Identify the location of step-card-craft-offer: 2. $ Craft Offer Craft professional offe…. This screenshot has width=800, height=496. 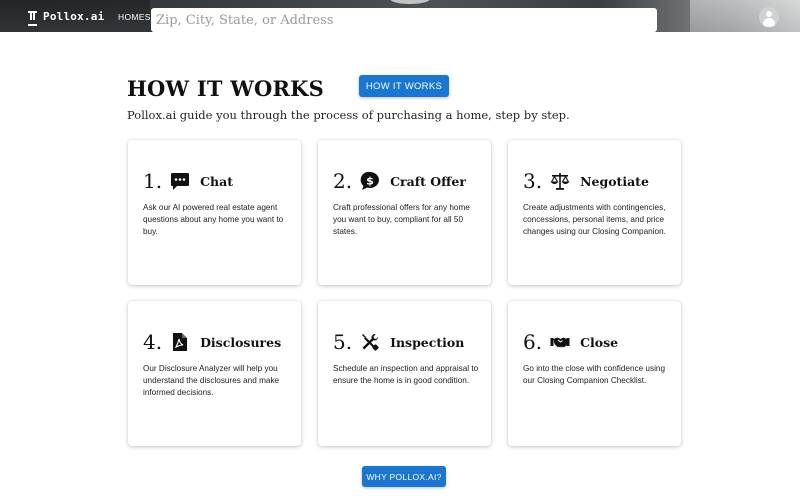
(404, 212).